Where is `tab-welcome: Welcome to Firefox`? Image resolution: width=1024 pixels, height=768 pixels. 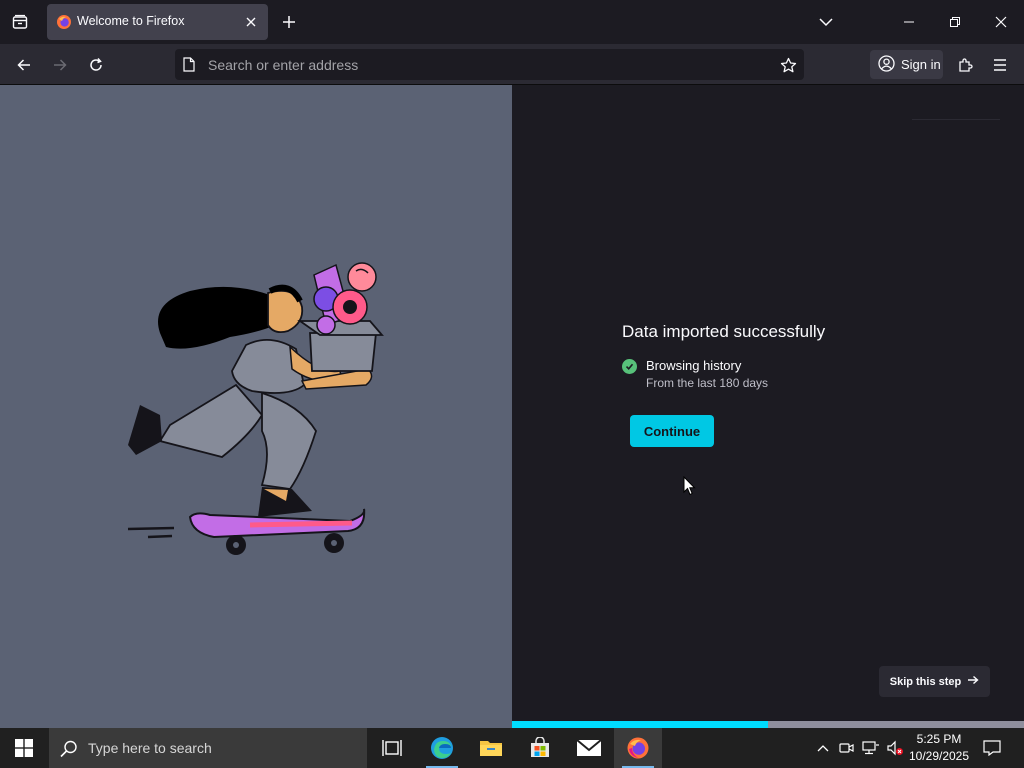 tab-welcome: Welcome to Firefox is located at coordinates (157, 22).